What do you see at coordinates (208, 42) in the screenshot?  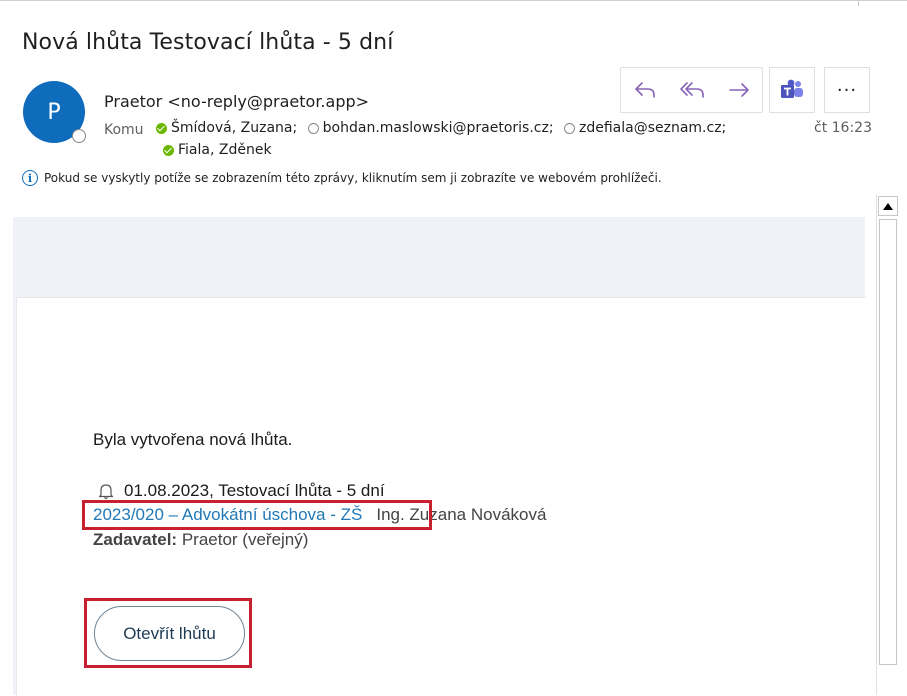 I see `email-subject: Nová lhůta Testovací lhůta - 5 dní` at bounding box center [208, 42].